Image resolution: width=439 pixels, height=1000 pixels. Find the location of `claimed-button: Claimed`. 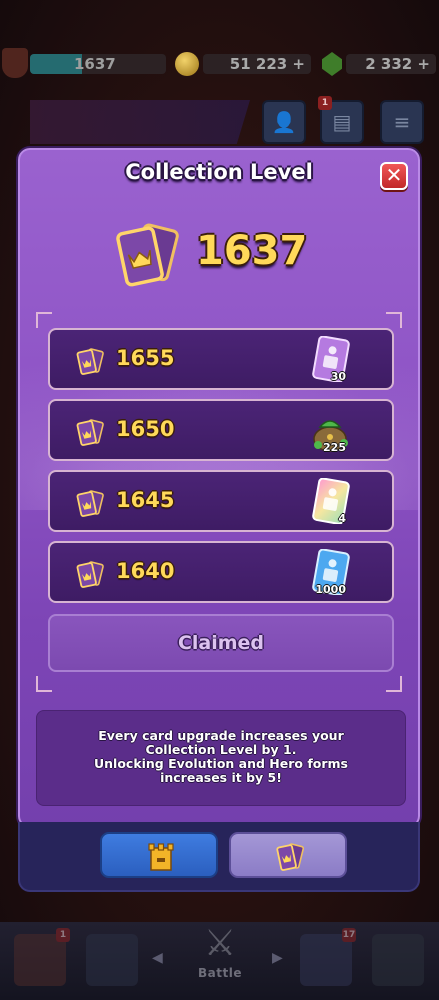

claimed-button: Claimed is located at coordinates (221, 643).